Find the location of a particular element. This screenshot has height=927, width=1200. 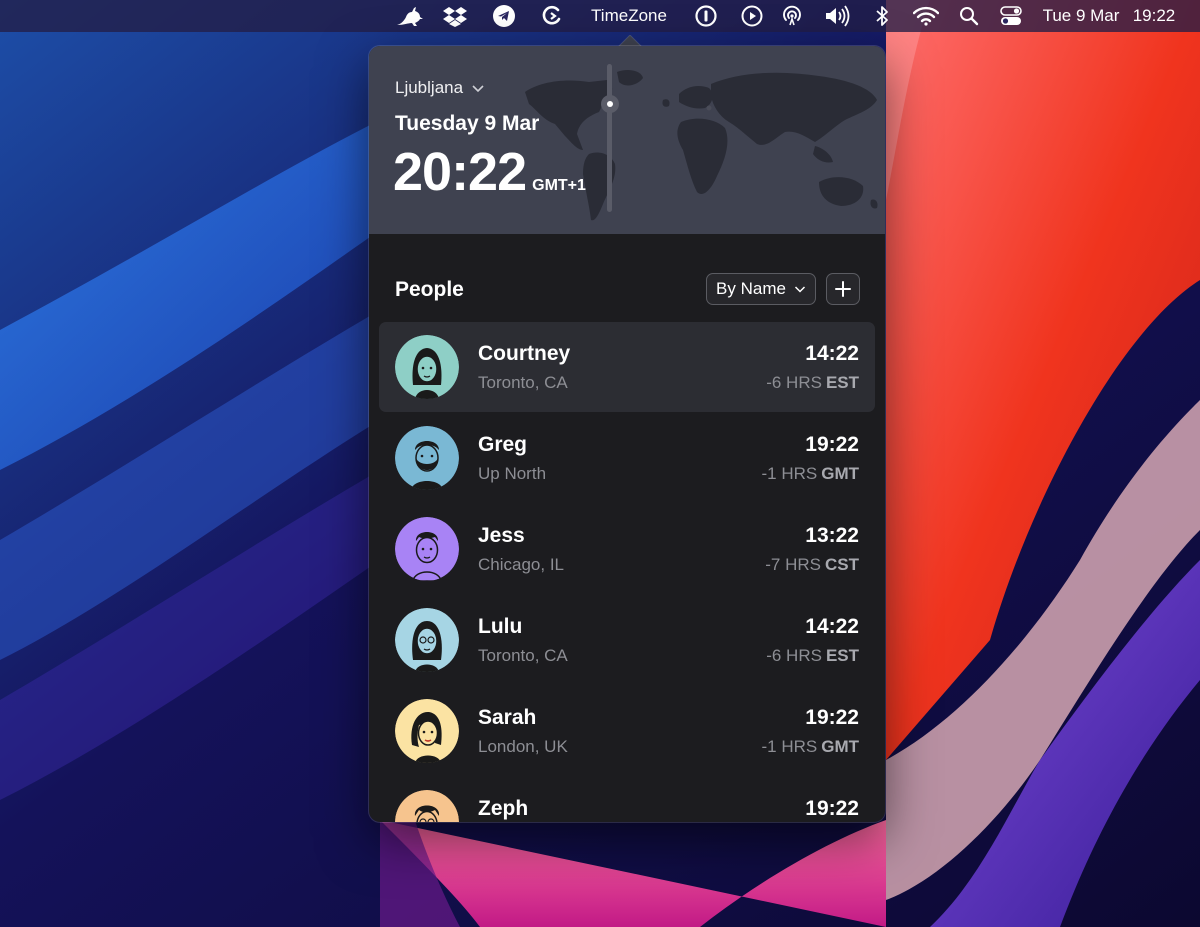

sort-dropdown: By Name is located at coordinates (761, 289).